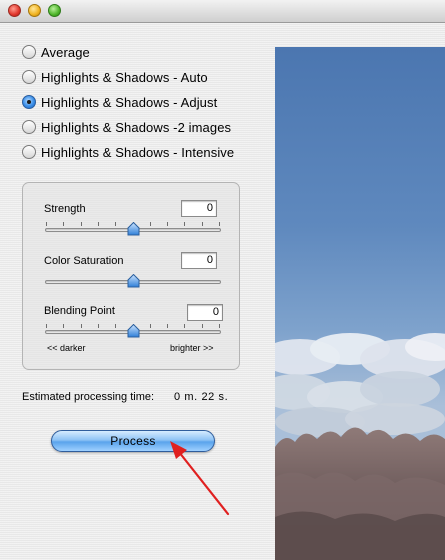  What do you see at coordinates (133, 331) in the screenshot?
I see `blending-point-slider-thumb` at bounding box center [133, 331].